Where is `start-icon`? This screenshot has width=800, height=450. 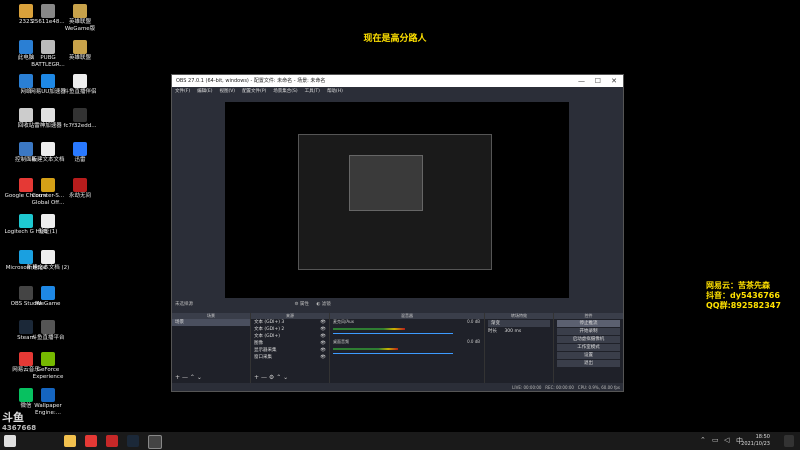
start-icon is located at coordinates (10, 441).